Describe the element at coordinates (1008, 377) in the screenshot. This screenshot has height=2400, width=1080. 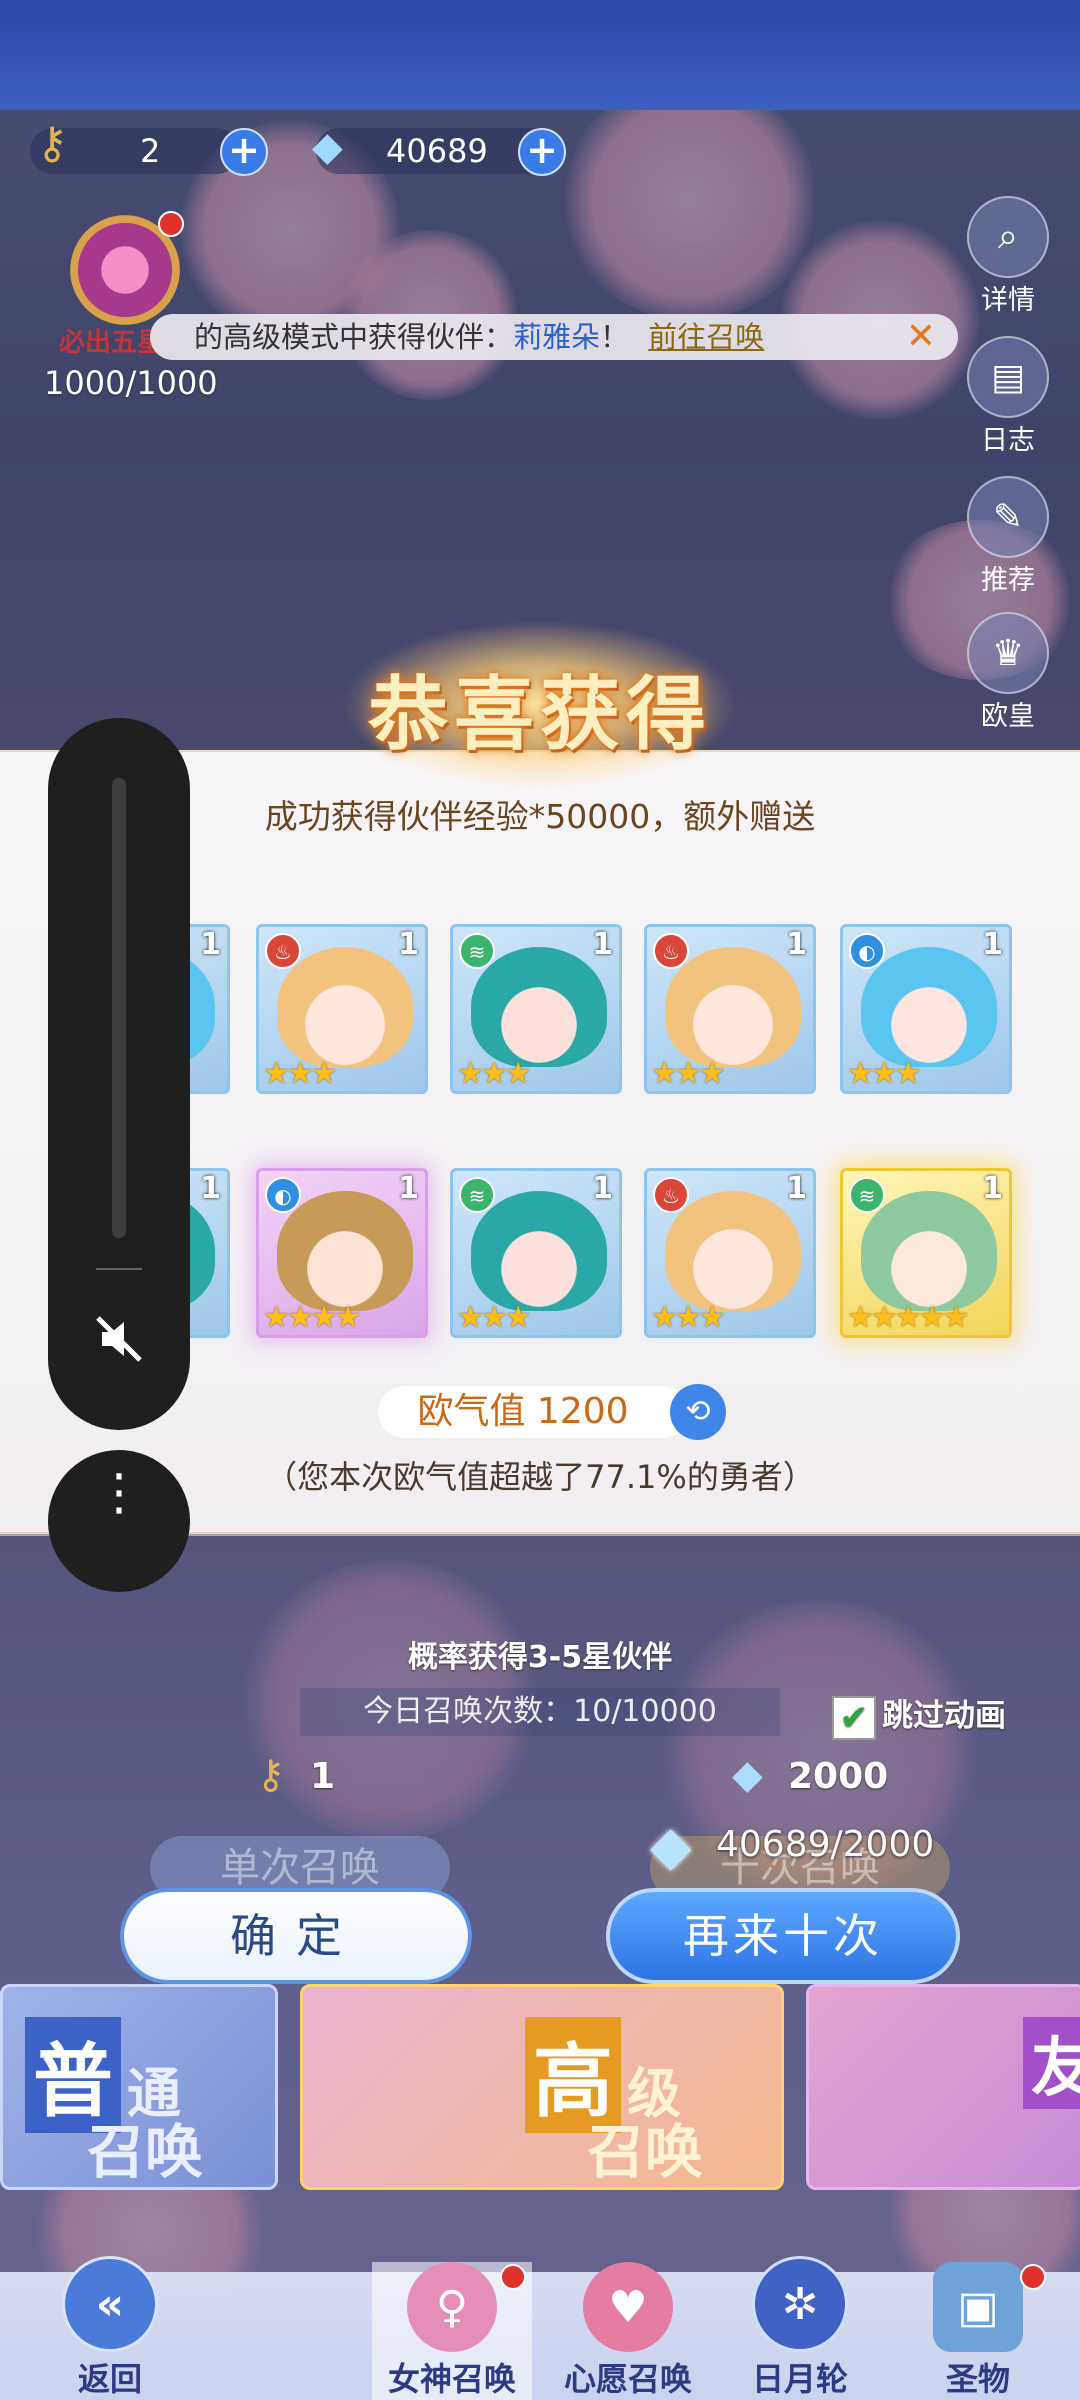
I see `book-icon: ▤` at that location.